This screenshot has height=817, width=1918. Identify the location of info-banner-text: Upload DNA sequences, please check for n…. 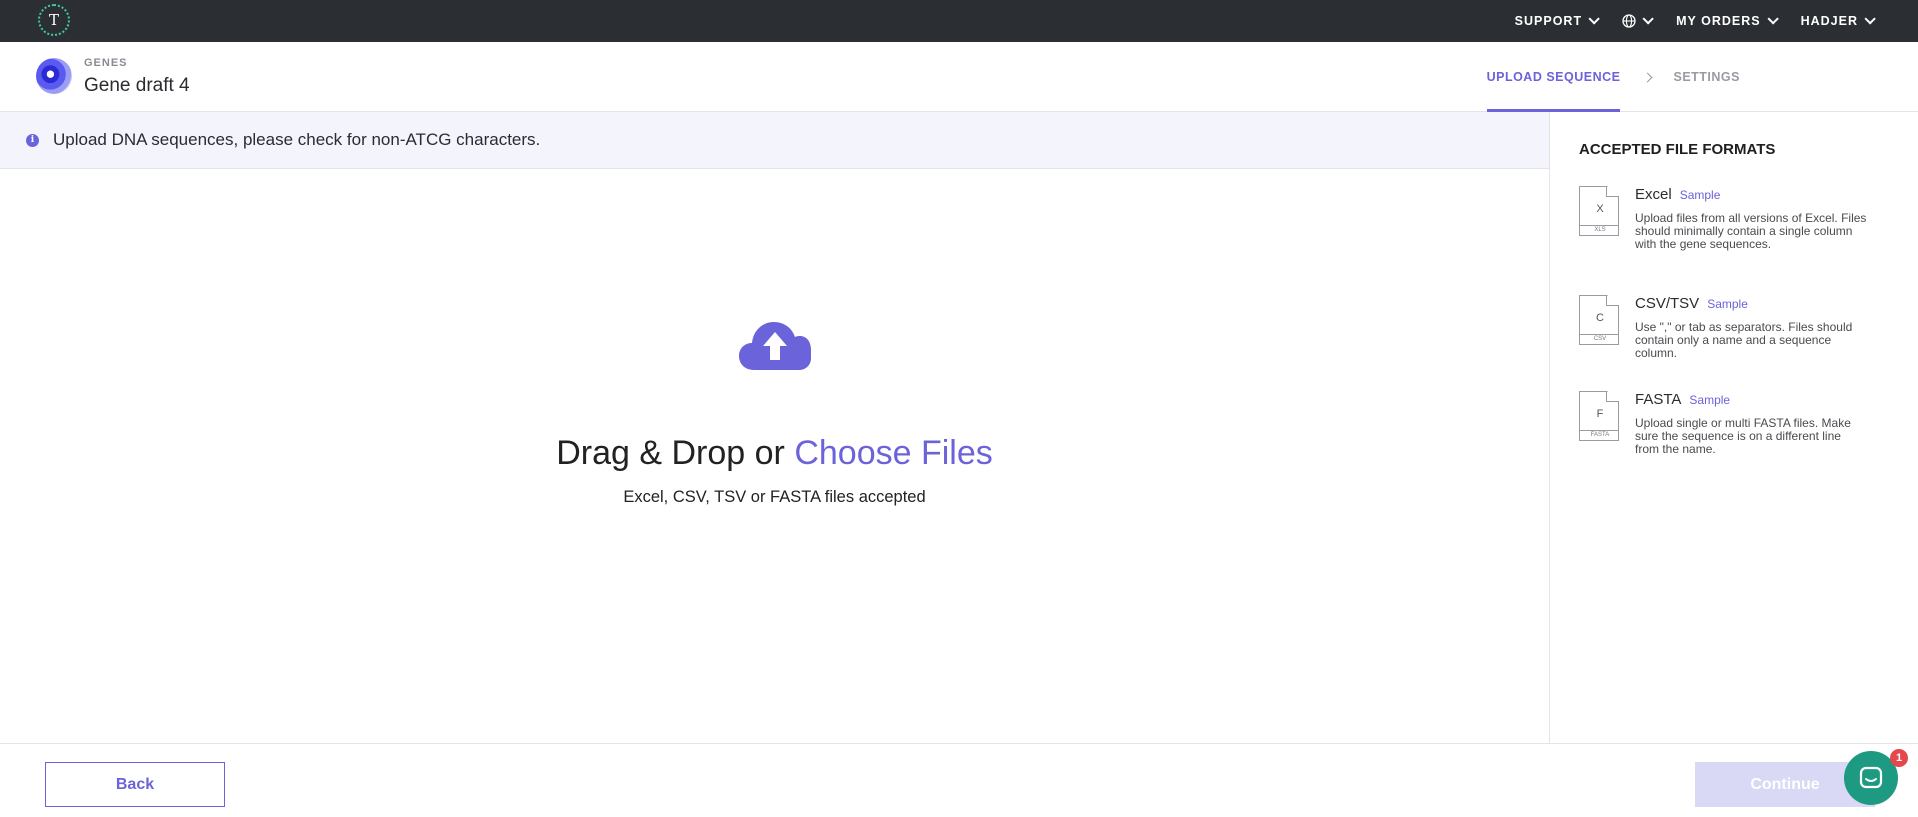
(297, 139).